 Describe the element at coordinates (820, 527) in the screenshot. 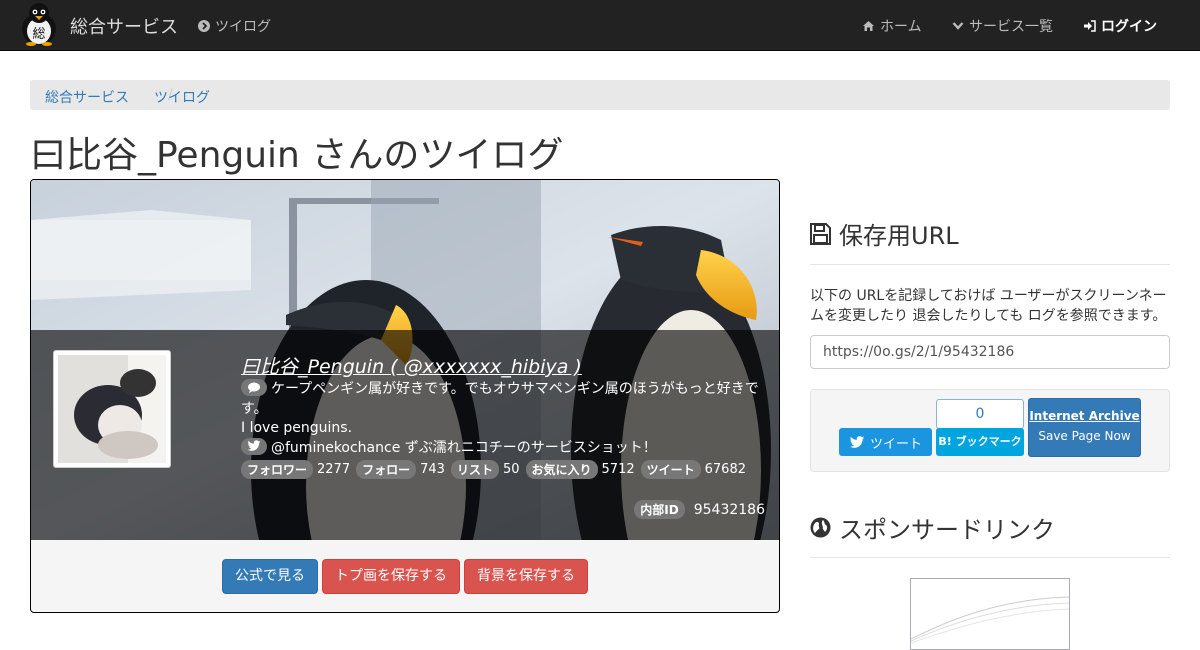

I see `globe-icon` at that location.